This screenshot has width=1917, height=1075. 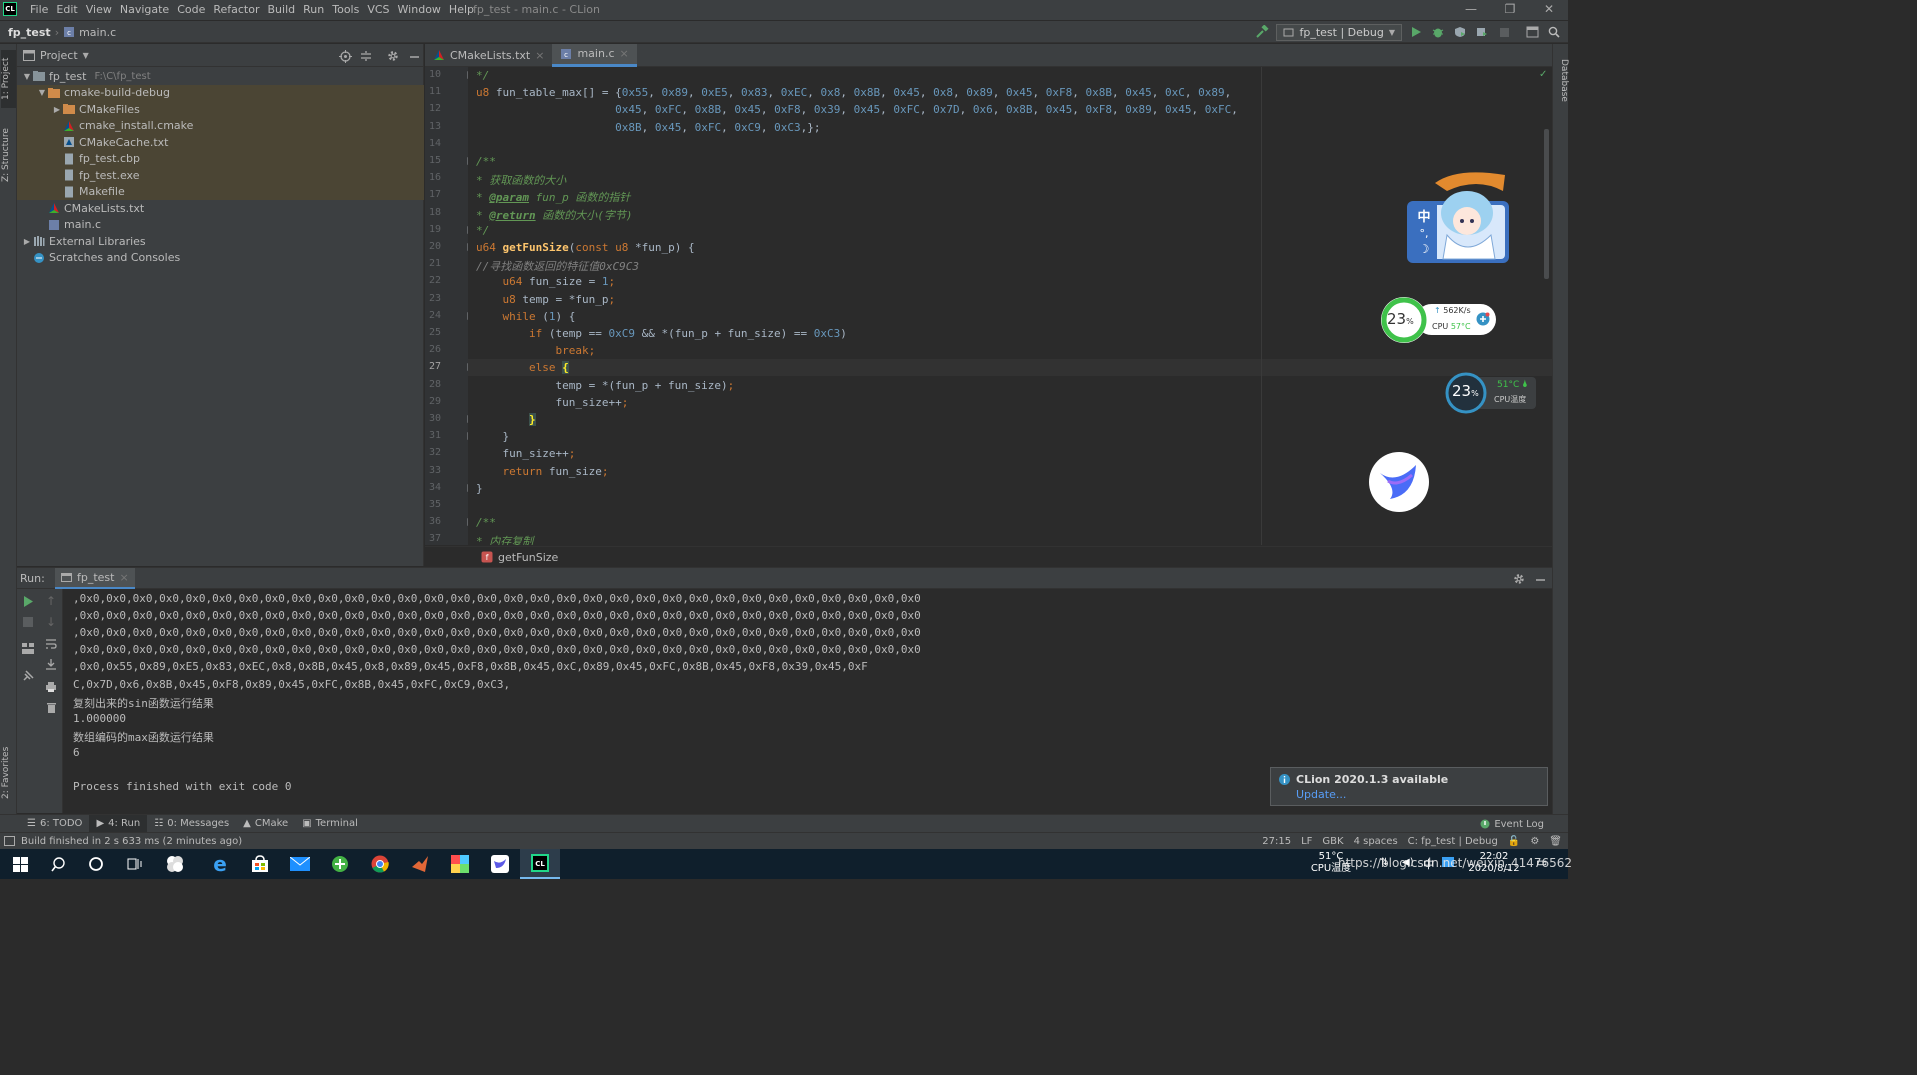 I want to click on system-monitor-widget: 23% ↑ 562K/s CPU 57°C, so click(x=1438, y=320).